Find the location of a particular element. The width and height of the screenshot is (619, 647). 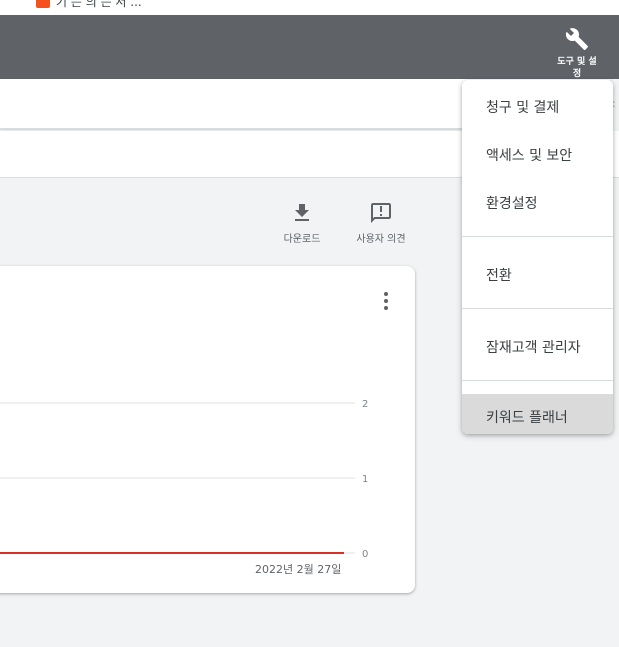

y-tick-label: 0 is located at coordinates (365, 554).